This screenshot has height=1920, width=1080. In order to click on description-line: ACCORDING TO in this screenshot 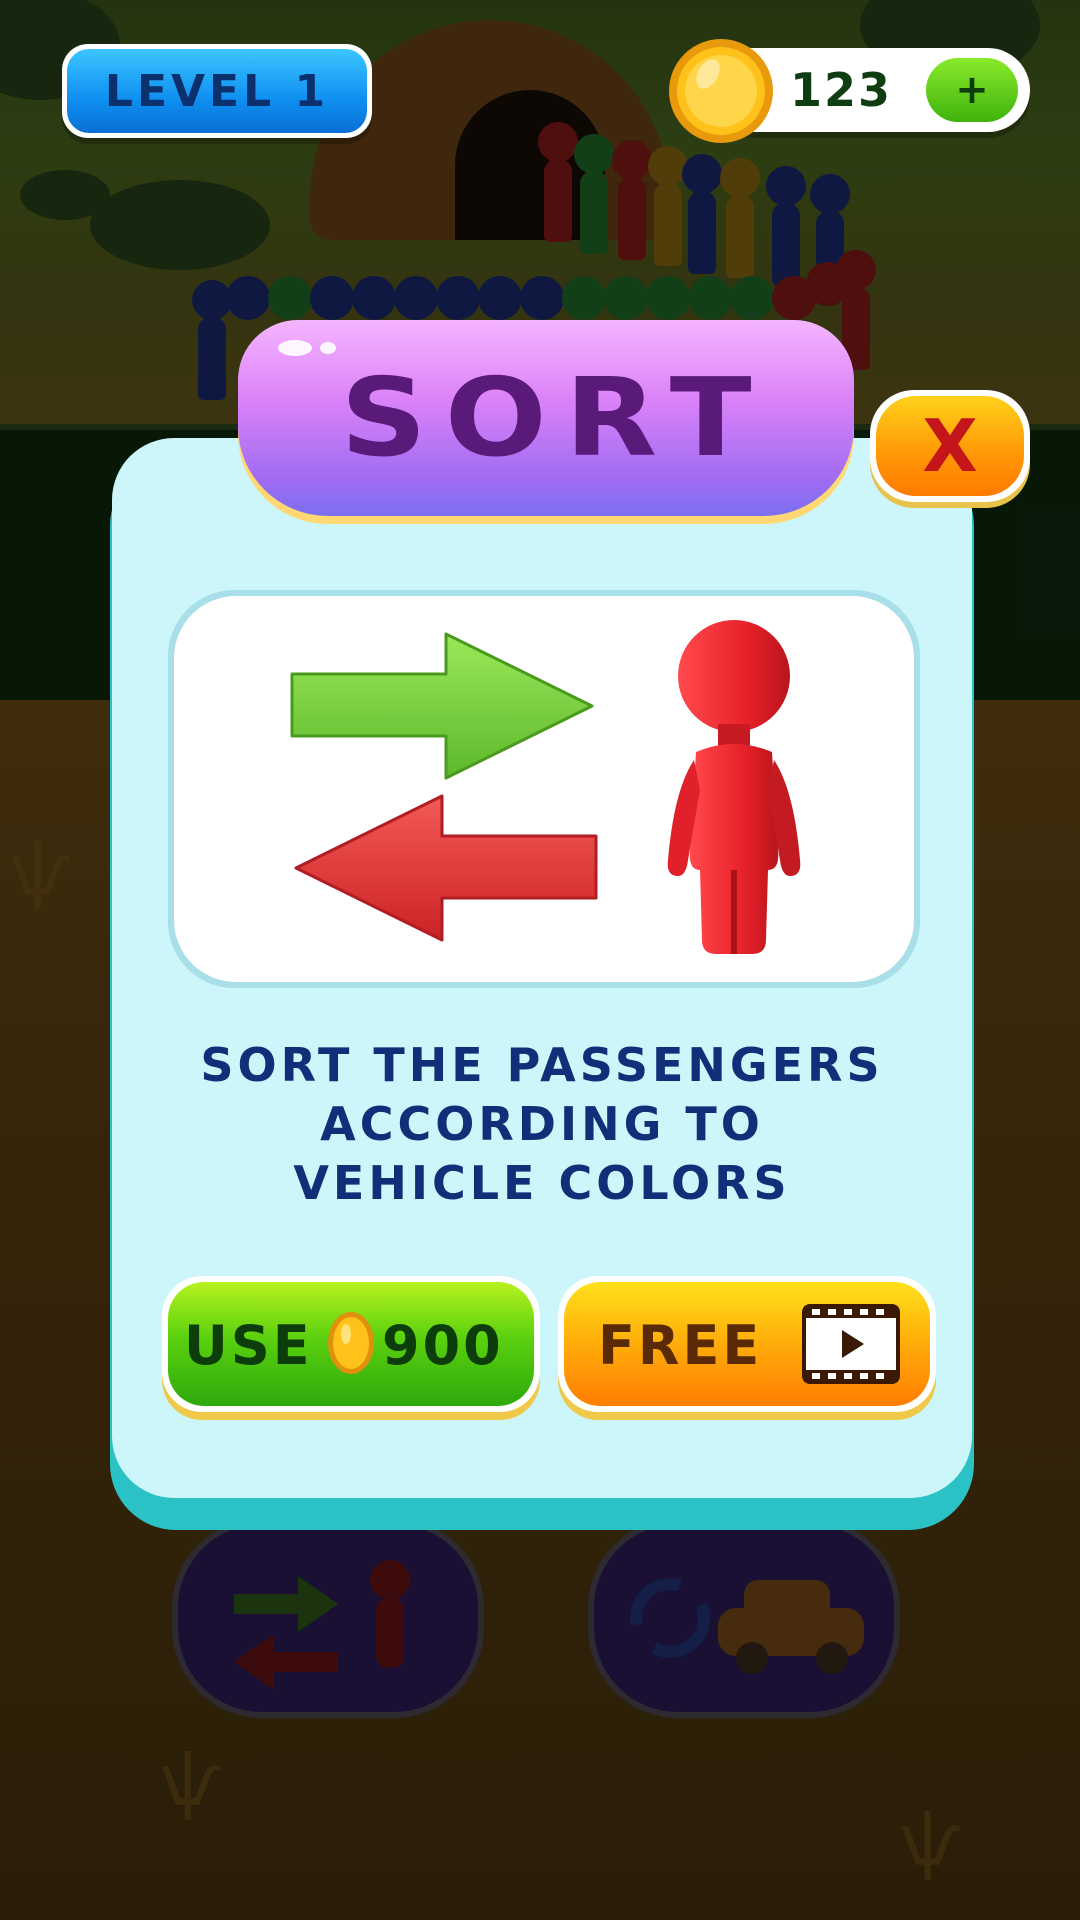, I will do `click(542, 1124)`.